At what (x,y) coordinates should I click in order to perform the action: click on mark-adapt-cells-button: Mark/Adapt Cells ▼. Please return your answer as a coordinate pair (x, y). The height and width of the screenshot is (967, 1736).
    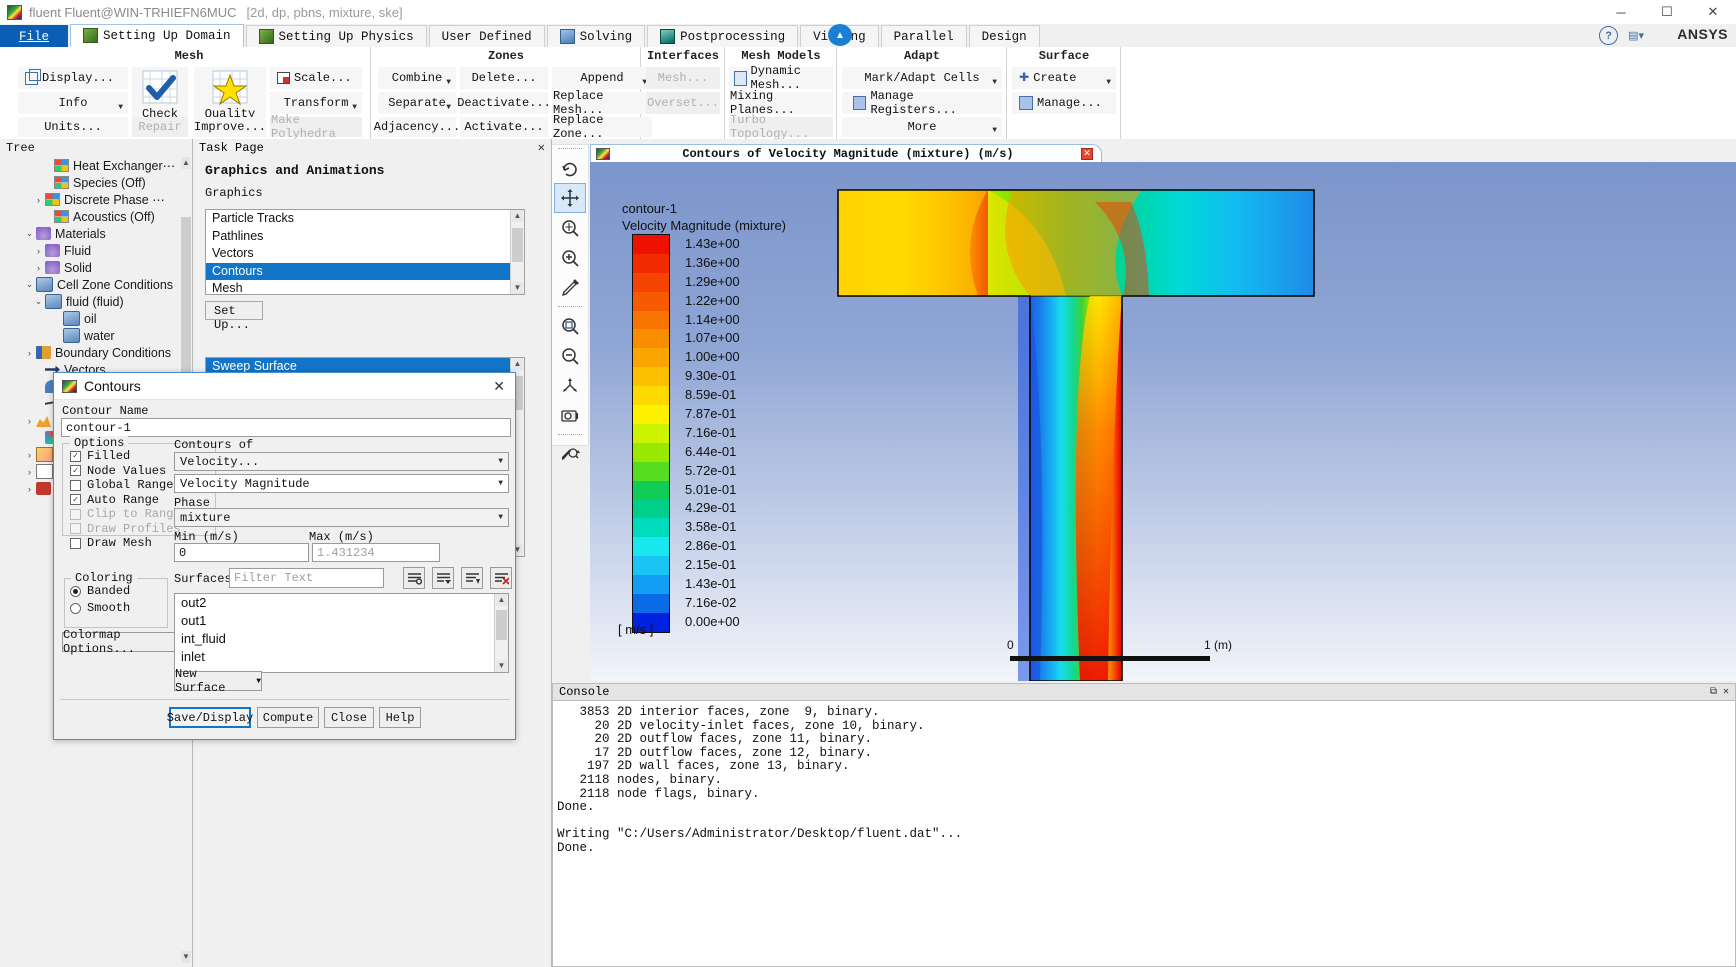
    Looking at the image, I should click on (922, 78).